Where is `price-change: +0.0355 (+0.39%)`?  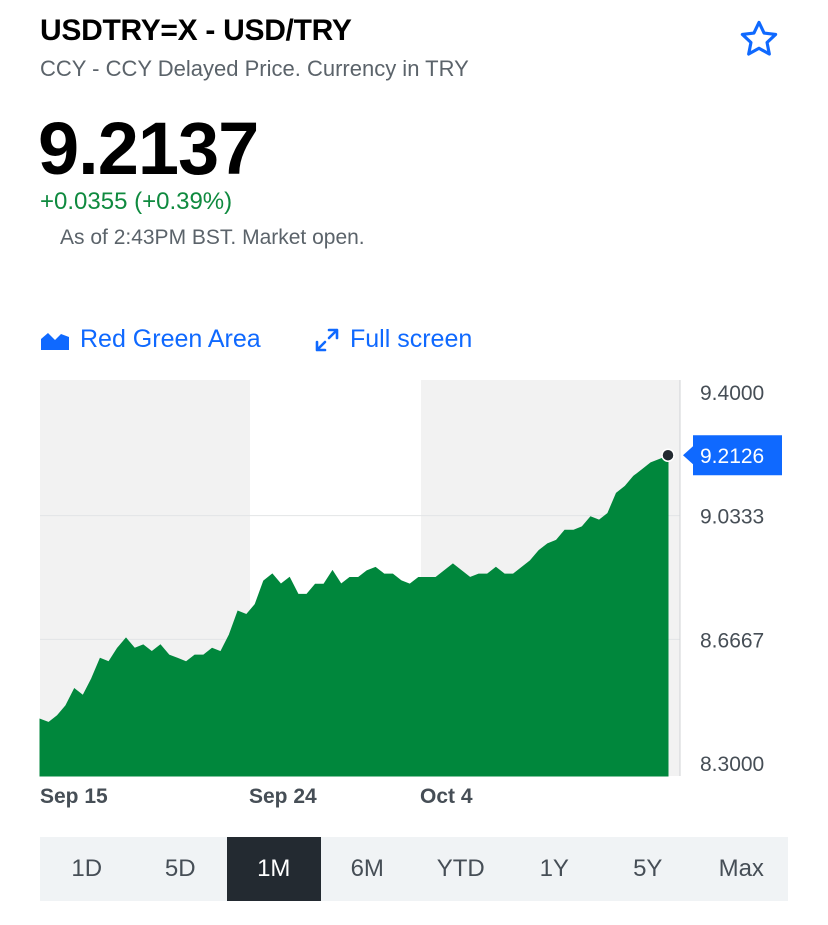 price-change: +0.0355 (+0.39%) is located at coordinates (136, 201).